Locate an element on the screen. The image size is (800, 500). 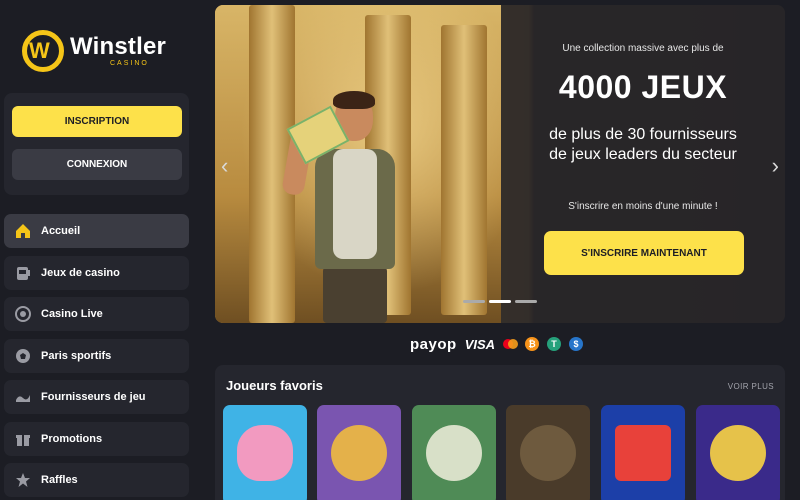
gift-icon is located at coordinates (22, 438).